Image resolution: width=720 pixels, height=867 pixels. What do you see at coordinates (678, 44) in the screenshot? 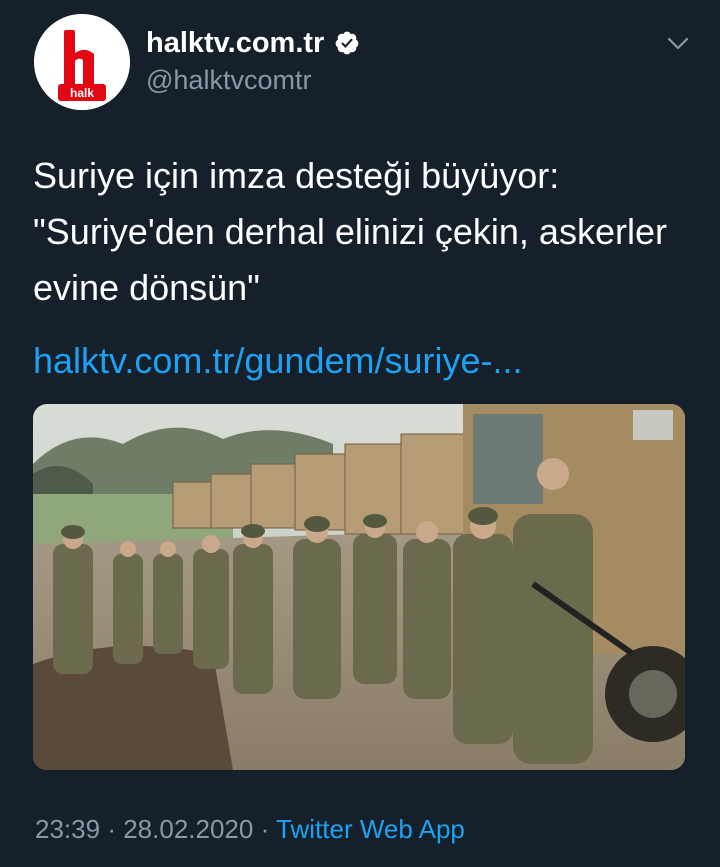
I see `chevron-down-icon` at bounding box center [678, 44].